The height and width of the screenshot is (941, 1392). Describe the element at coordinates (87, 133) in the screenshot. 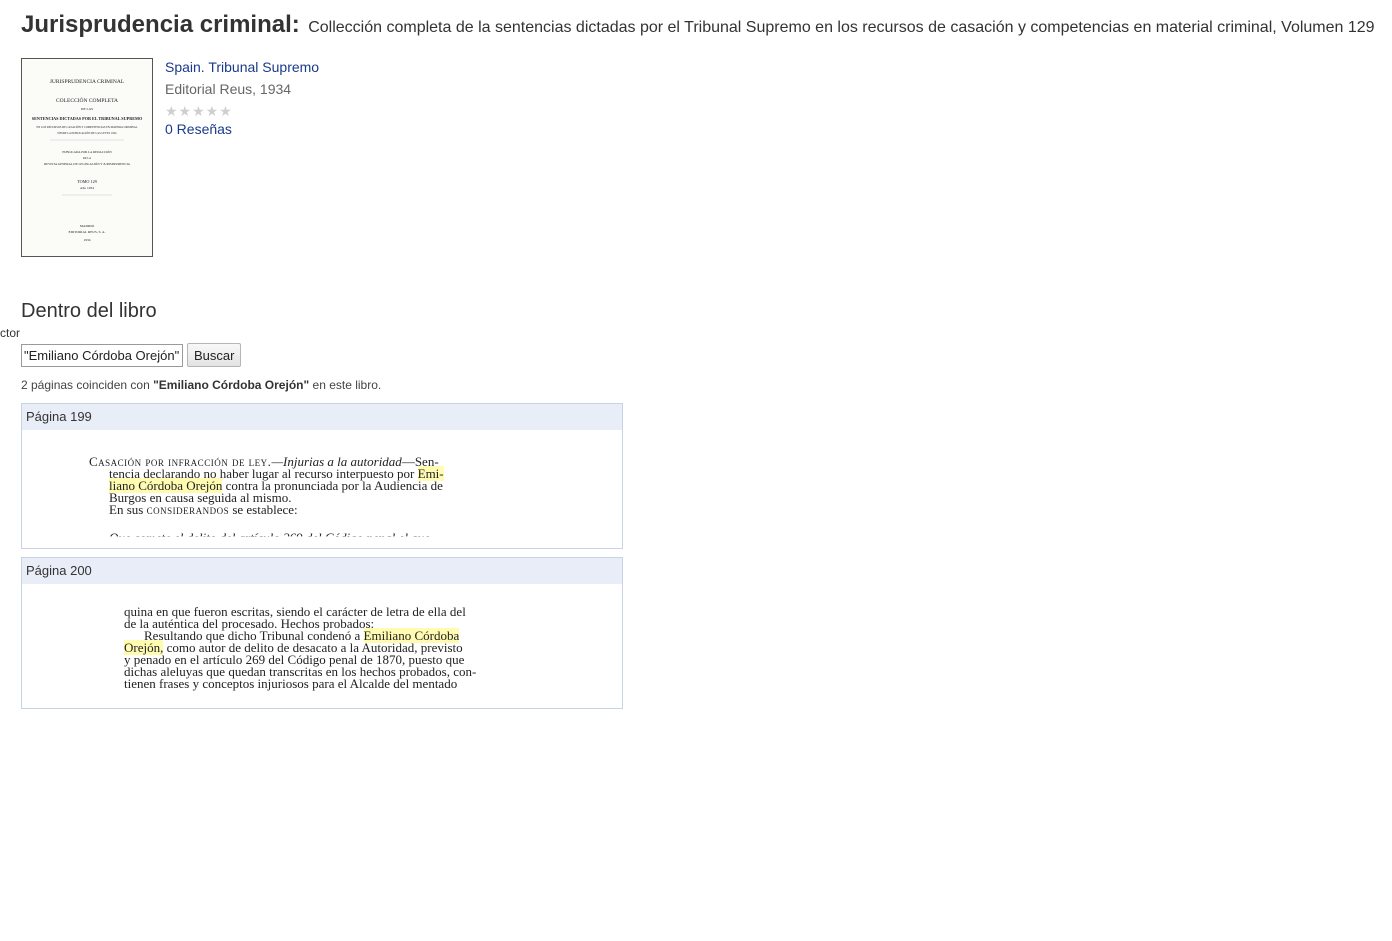

I see `cover-line: DESDE LA PUBLICACIÓN DE LAS LEYES 1934` at that location.